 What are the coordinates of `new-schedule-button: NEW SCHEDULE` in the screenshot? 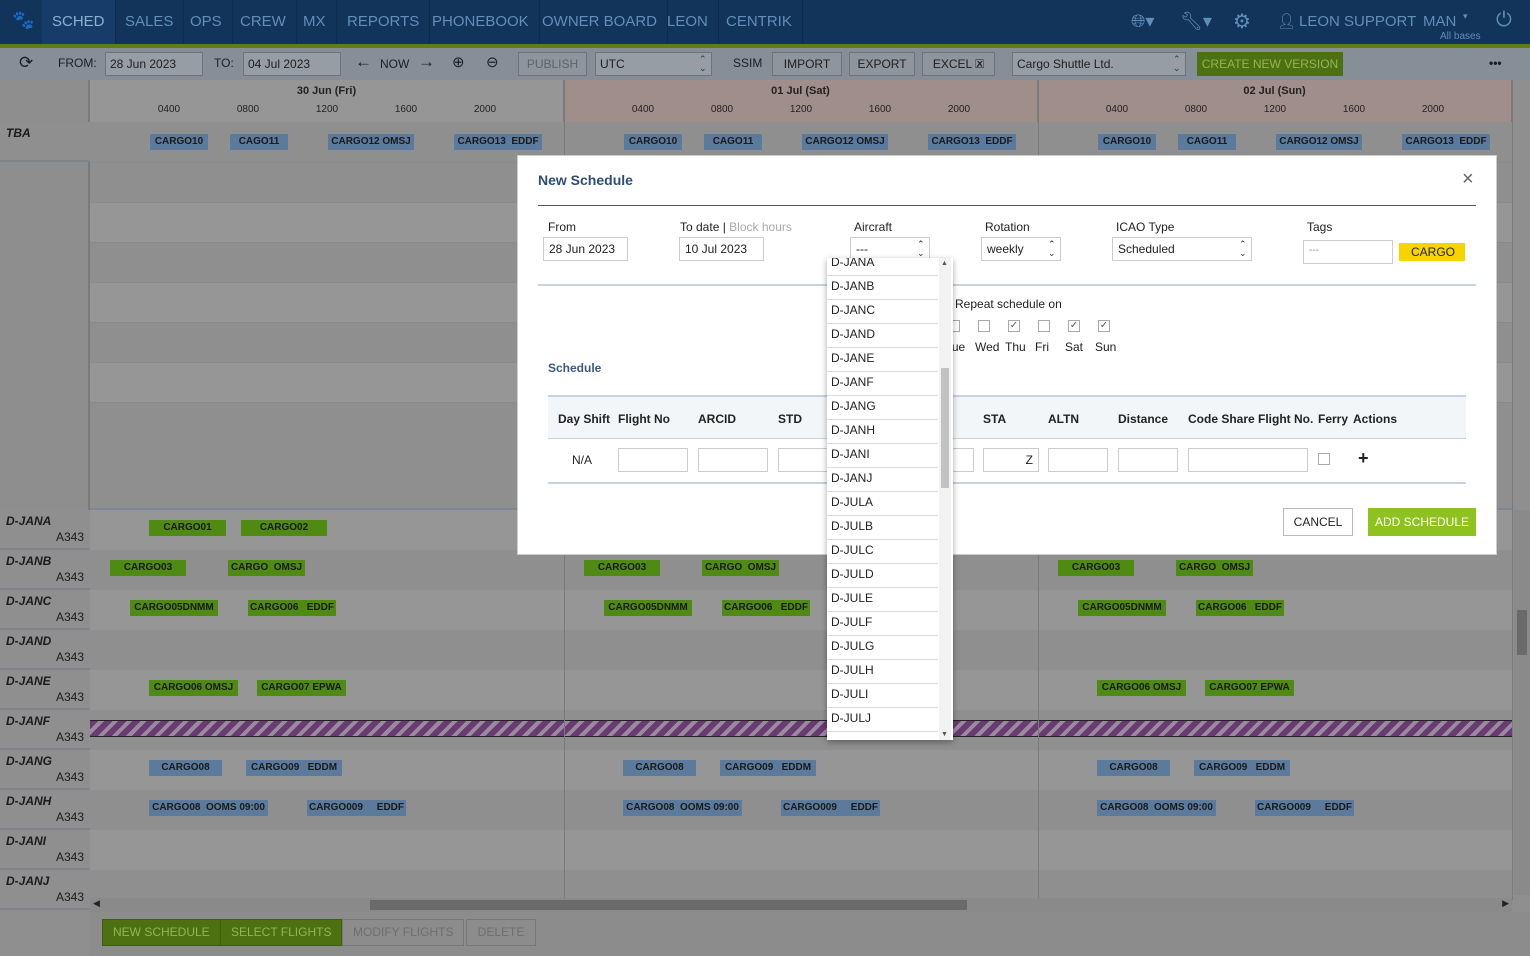 It's located at (161, 932).